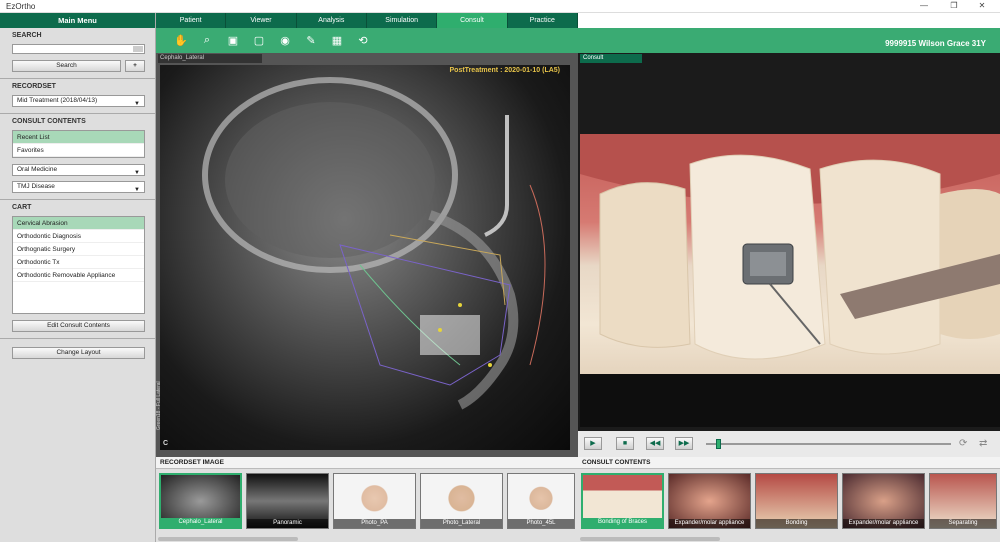  I want to click on rewind-button: ◀◀, so click(655, 443).